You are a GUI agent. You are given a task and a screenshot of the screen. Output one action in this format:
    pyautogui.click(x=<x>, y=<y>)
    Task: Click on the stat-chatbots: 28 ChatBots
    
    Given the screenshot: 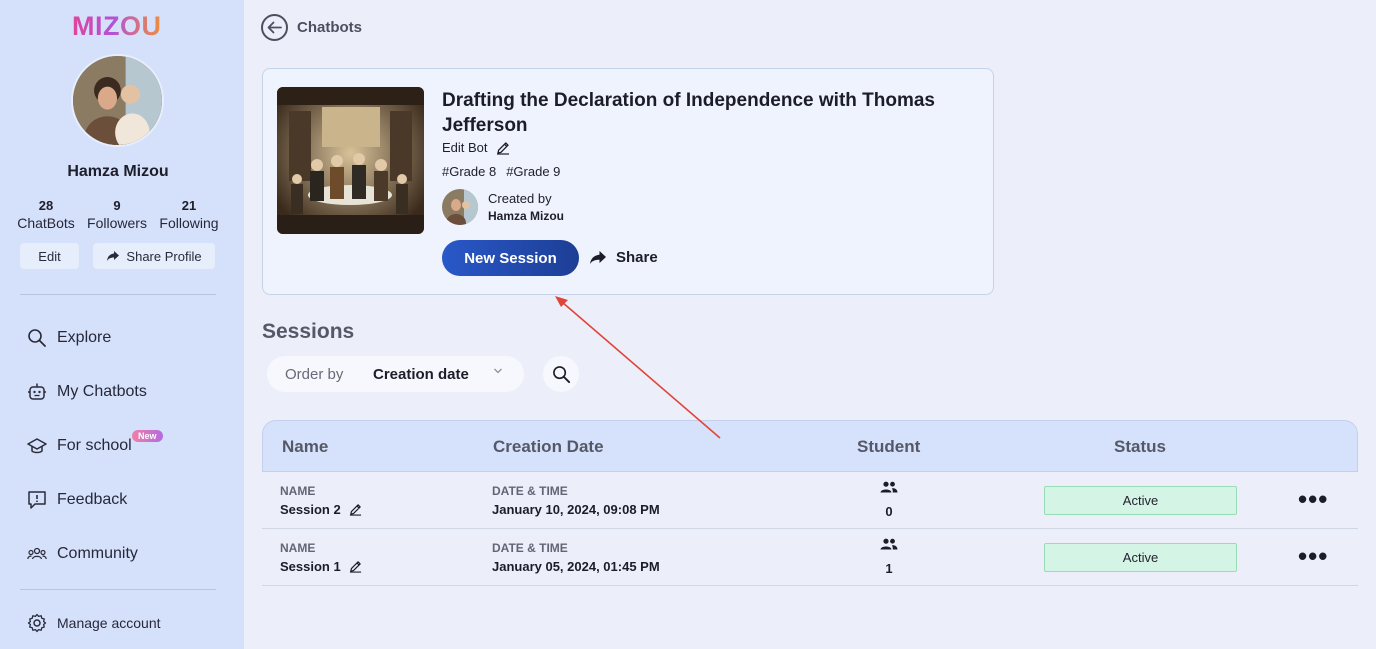 What is the action you would take?
    pyautogui.click(x=46, y=214)
    